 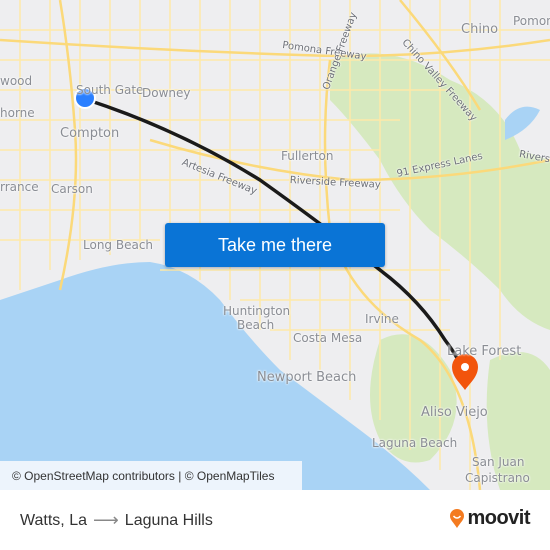 I want to click on place-label: Carson, so click(x=72, y=189).